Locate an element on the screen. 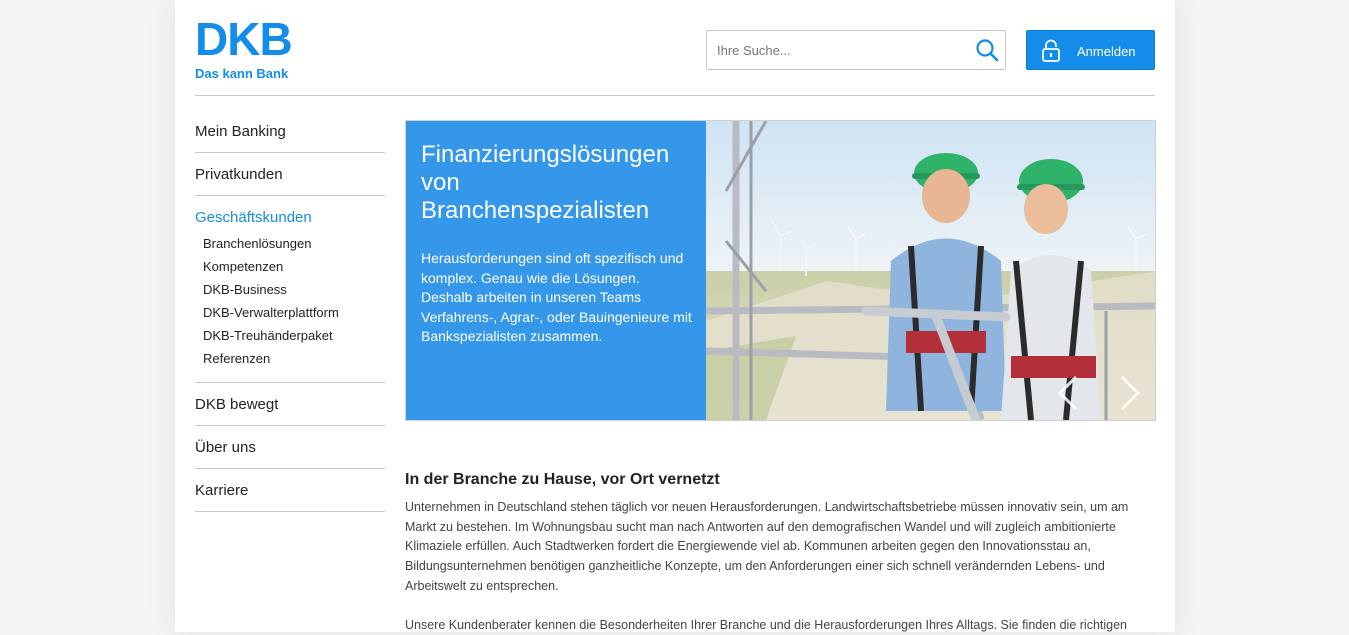 The image size is (1349, 635). login-label: Anmelden is located at coordinates (1106, 51).